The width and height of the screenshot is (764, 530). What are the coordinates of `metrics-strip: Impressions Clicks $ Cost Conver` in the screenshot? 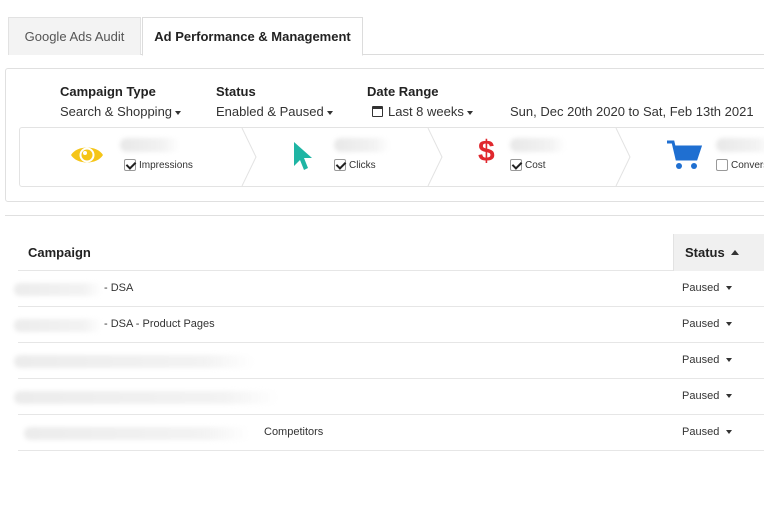 It's located at (391, 157).